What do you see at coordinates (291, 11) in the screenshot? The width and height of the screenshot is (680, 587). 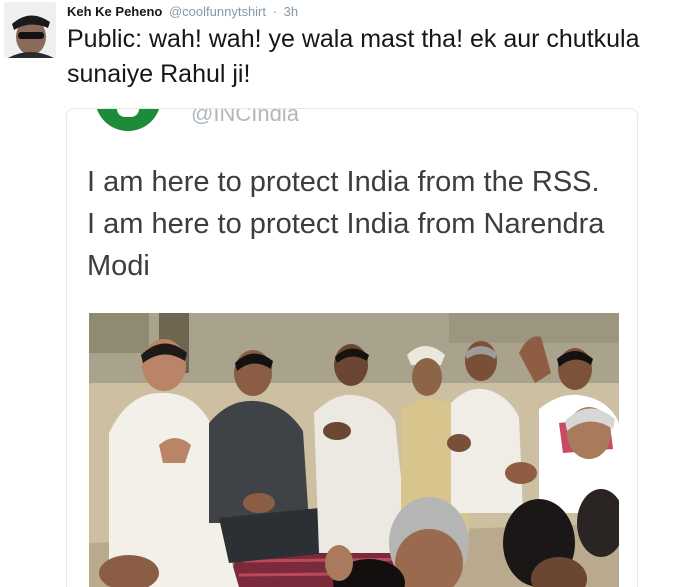 I see `timestamp: 3h` at bounding box center [291, 11].